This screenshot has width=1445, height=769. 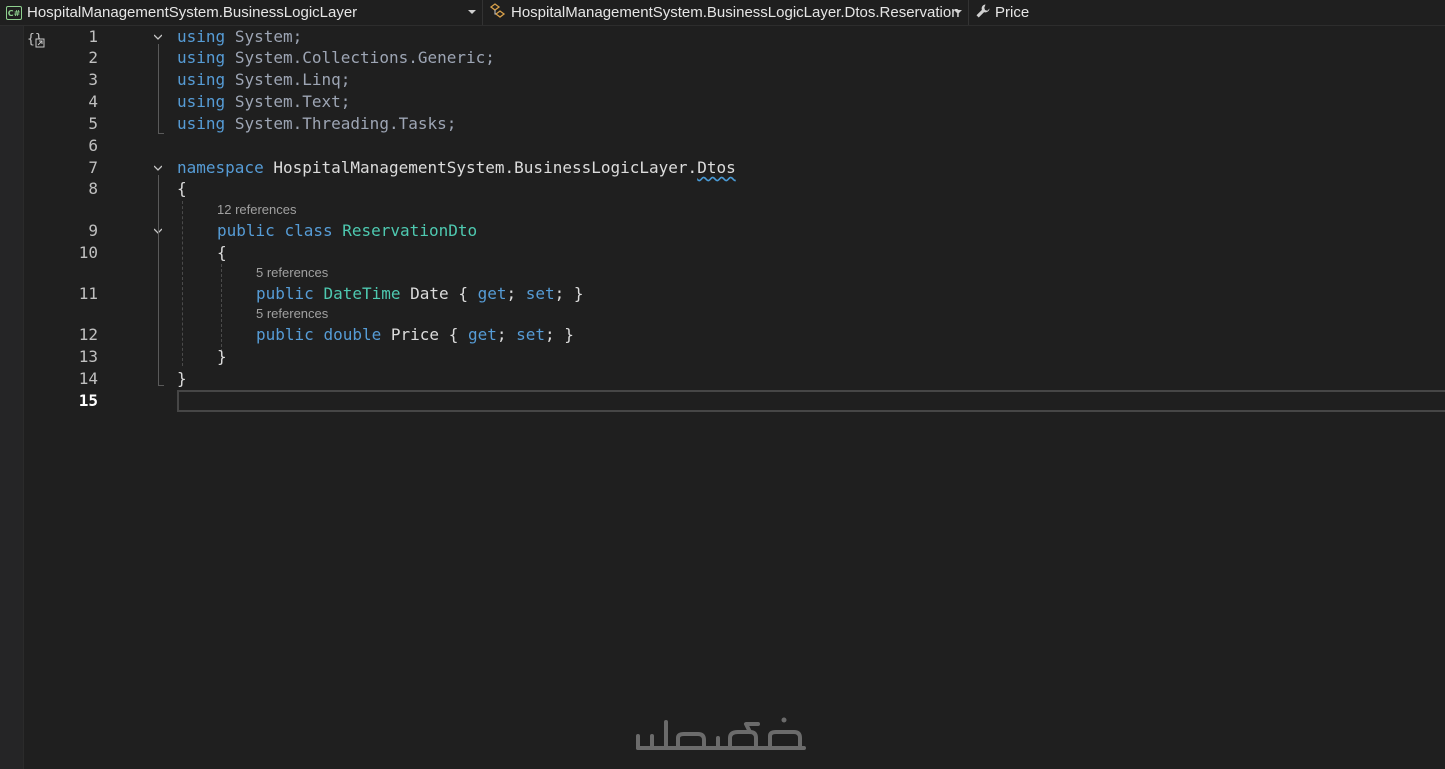 What do you see at coordinates (734, 189) in the screenshot?
I see `code-line: 8 {` at bounding box center [734, 189].